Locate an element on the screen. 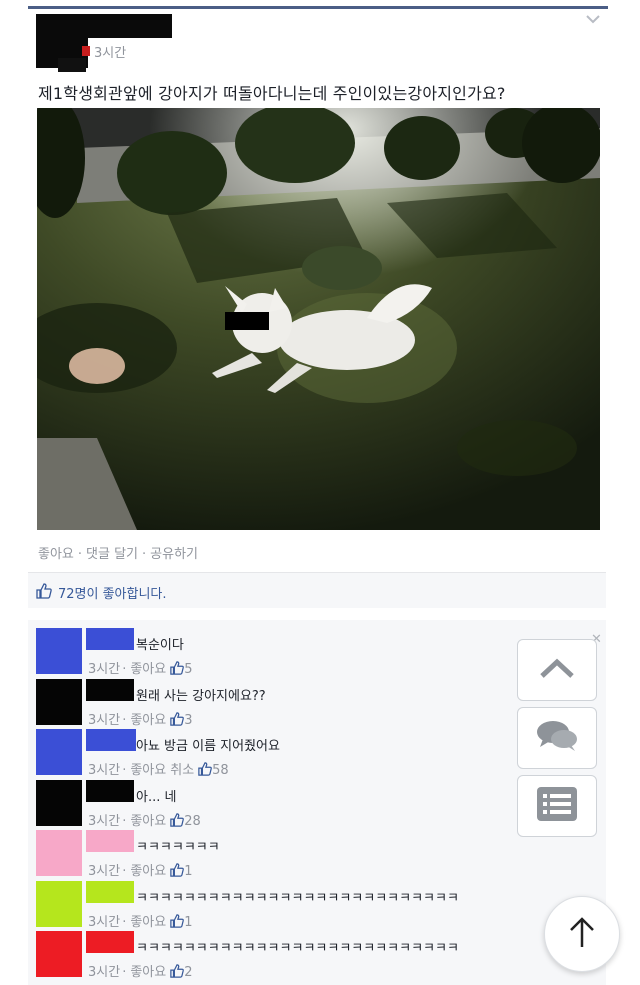 The height and width of the screenshot is (985, 640). scroll-to-top-button is located at coordinates (582, 934).